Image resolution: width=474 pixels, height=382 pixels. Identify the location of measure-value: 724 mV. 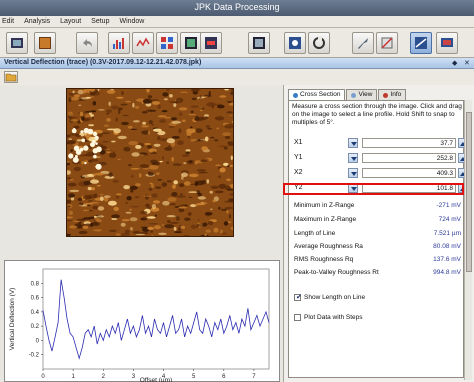
(449, 219).